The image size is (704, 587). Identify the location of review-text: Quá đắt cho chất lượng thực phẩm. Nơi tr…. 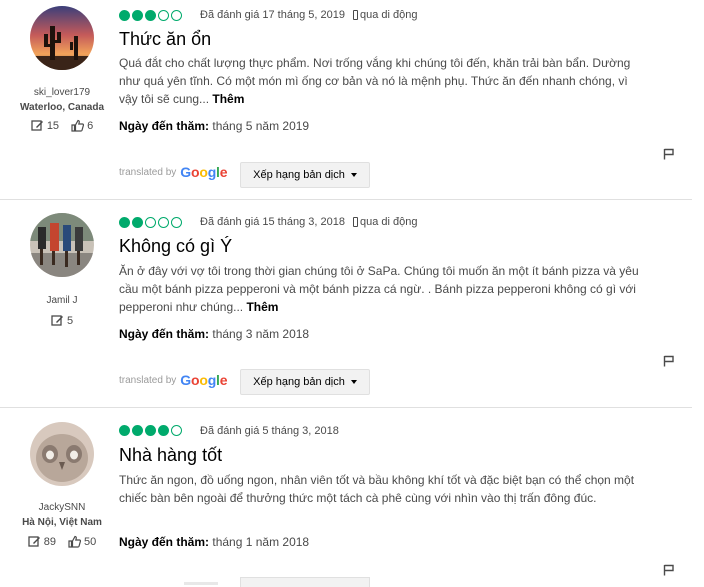
(379, 81).